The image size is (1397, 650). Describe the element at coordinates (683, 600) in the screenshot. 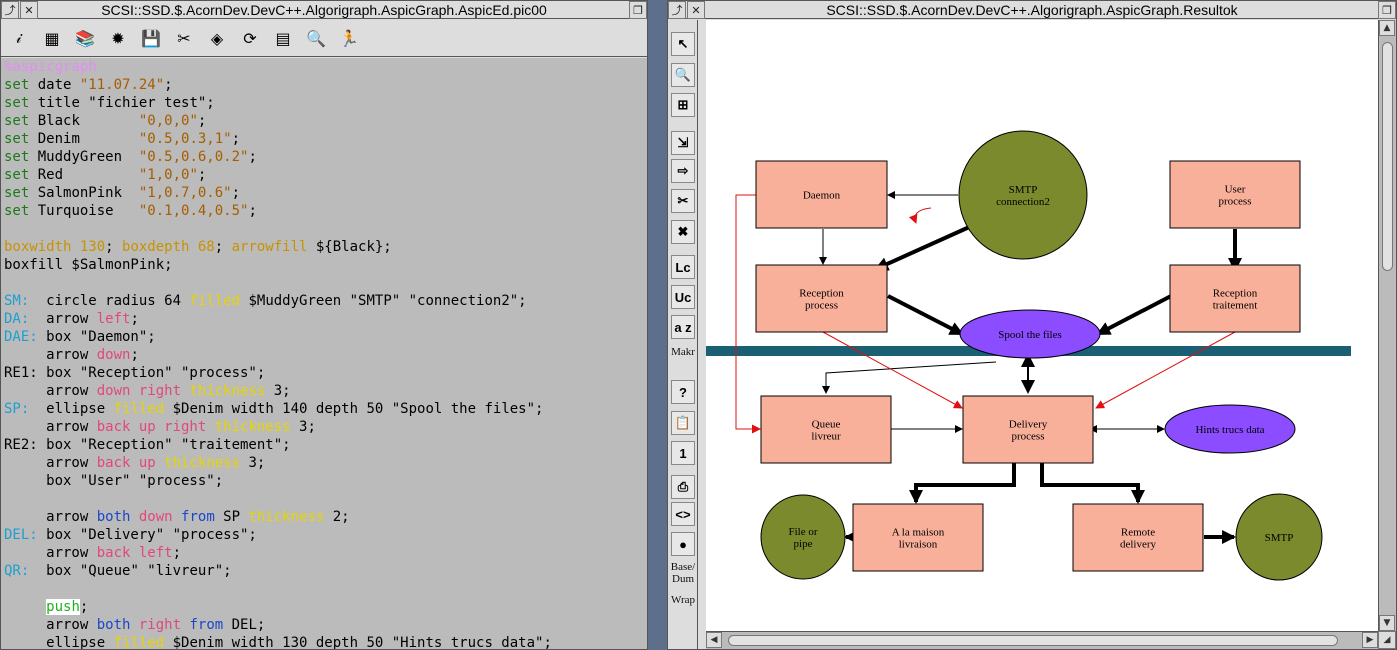

I see `wrap-label: Wrap` at that location.